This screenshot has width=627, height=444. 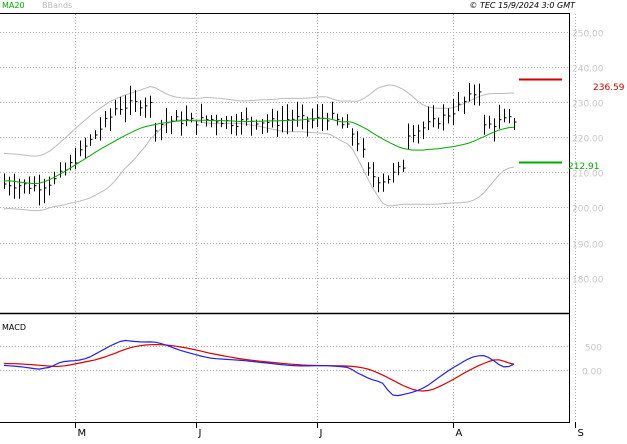 I want to click on macd-panel-label: MACD, so click(x=14, y=327).